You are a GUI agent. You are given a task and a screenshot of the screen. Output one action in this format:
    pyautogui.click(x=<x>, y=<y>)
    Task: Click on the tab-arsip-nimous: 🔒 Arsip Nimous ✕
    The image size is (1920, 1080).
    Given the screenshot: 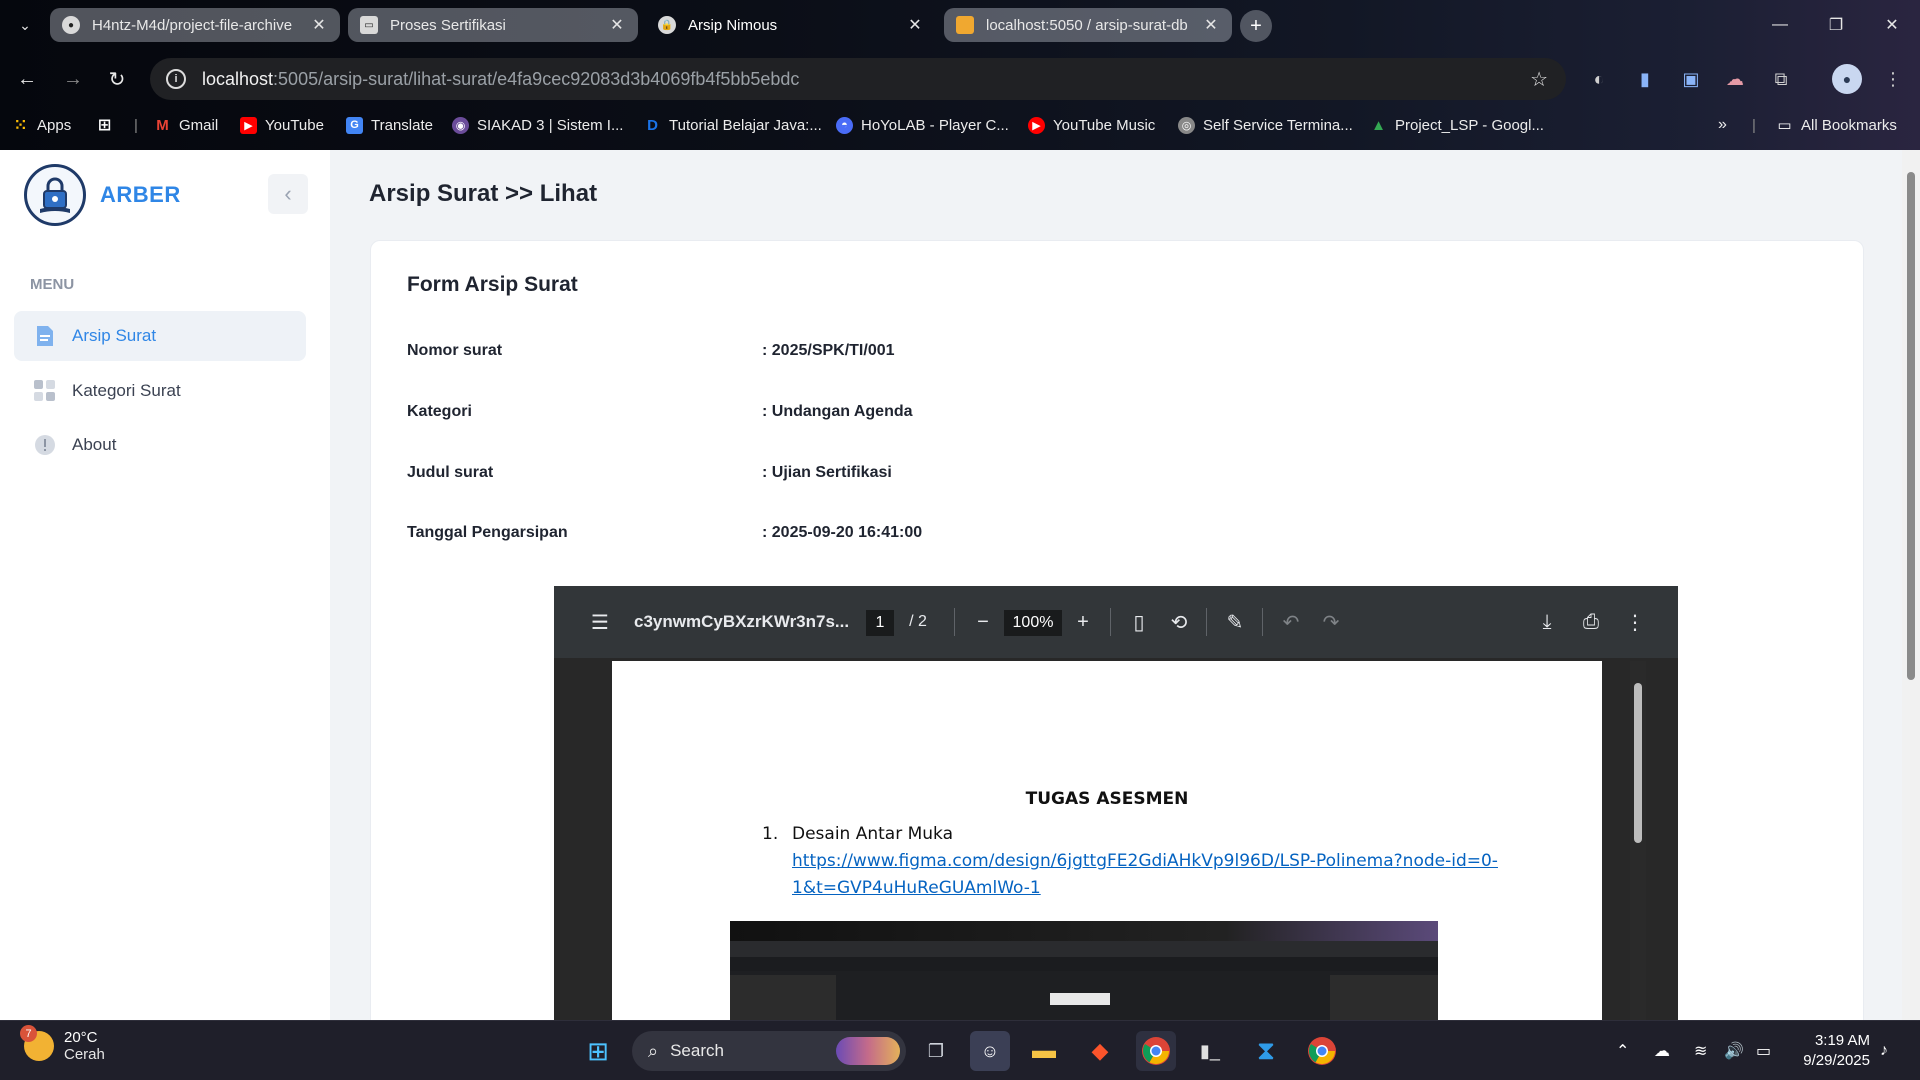 What is the action you would take?
    pyautogui.click(x=791, y=25)
    